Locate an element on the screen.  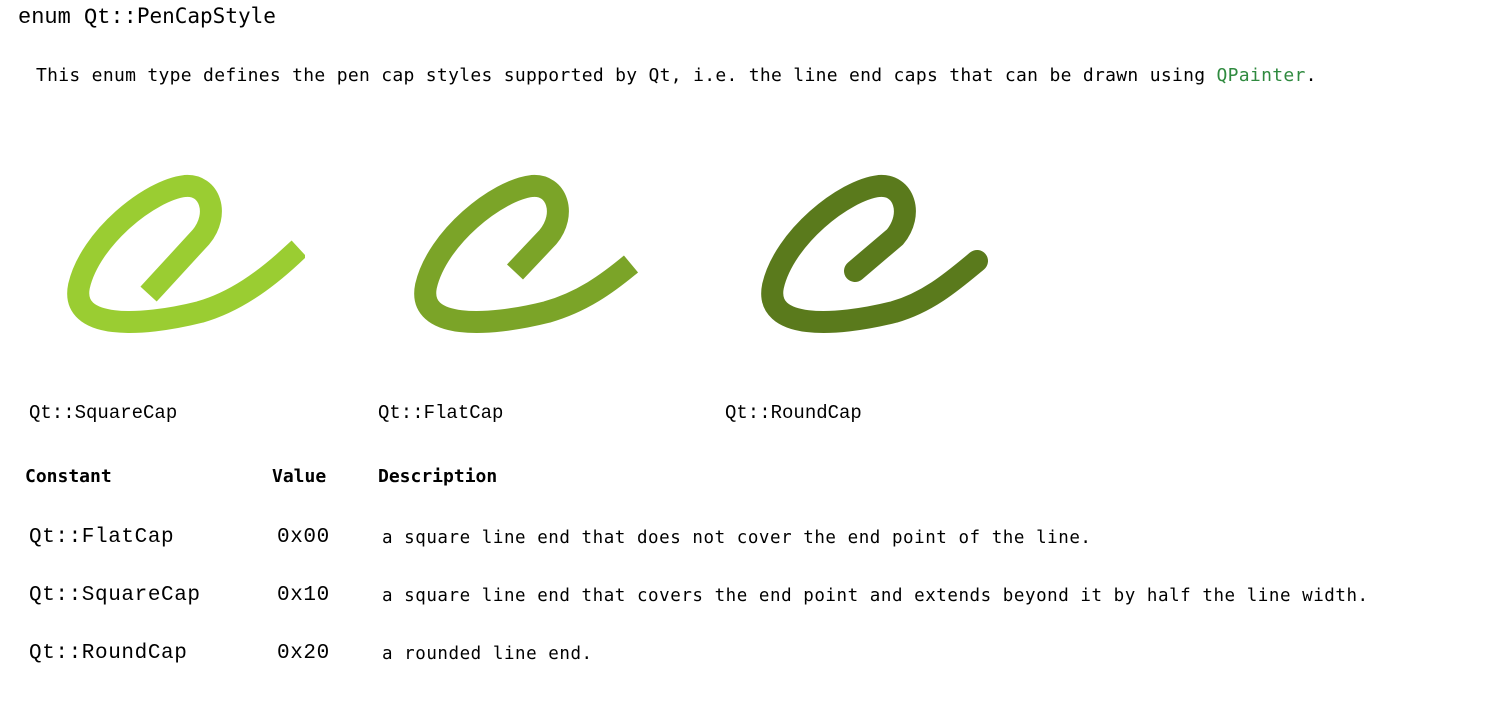
round-cap-figure is located at coordinates (874, 255).